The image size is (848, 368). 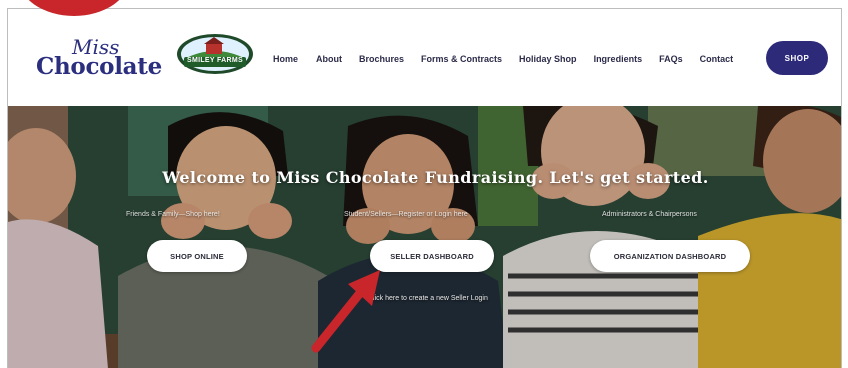 What do you see at coordinates (215, 54) in the screenshot?
I see `smiley-farms-badge-icon` at bounding box center [215, 54].